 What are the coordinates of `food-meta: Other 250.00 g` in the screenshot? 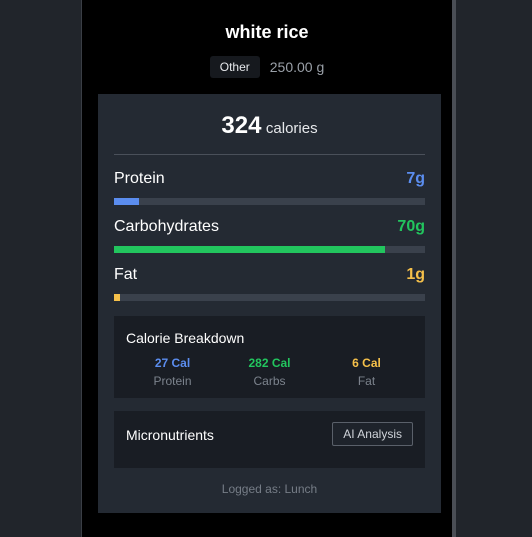 It's located at (267, 67).